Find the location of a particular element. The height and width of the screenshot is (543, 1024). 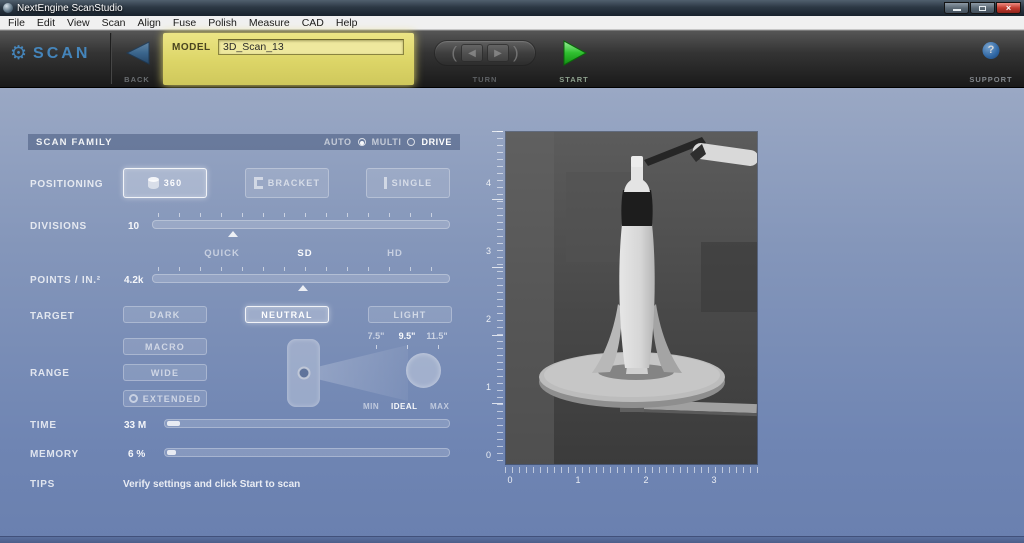

mode-multi-label: MULTI is located at coordinates (387, 142).